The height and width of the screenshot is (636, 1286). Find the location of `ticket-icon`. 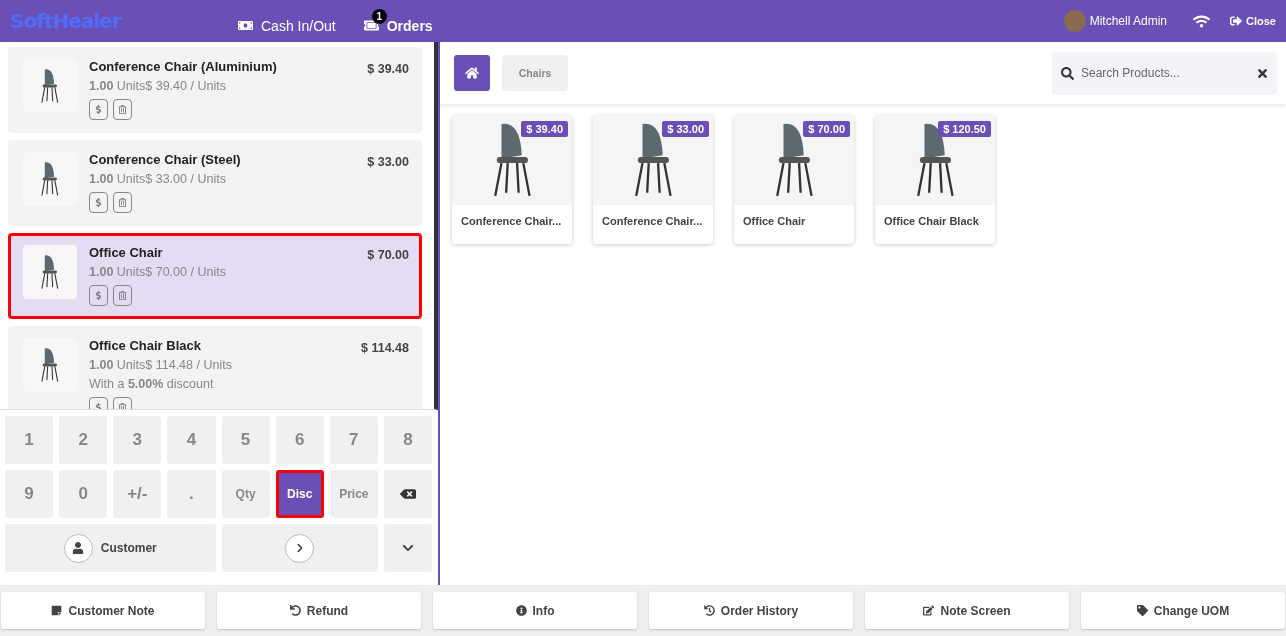

ticket-icon is located at coordinates (371, 25).